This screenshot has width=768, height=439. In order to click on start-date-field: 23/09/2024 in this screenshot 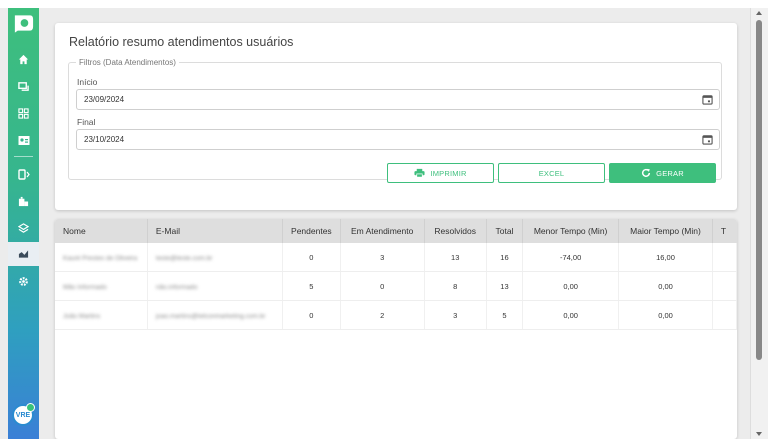, I will do `click(398, 99)`.